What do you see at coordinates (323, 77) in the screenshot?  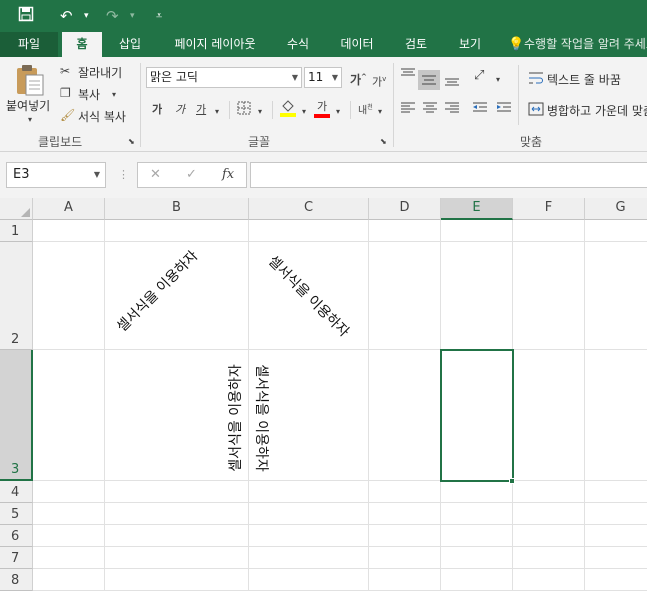 I see `font-size-combo: 11 ▼` at bounding box center [323, 77].